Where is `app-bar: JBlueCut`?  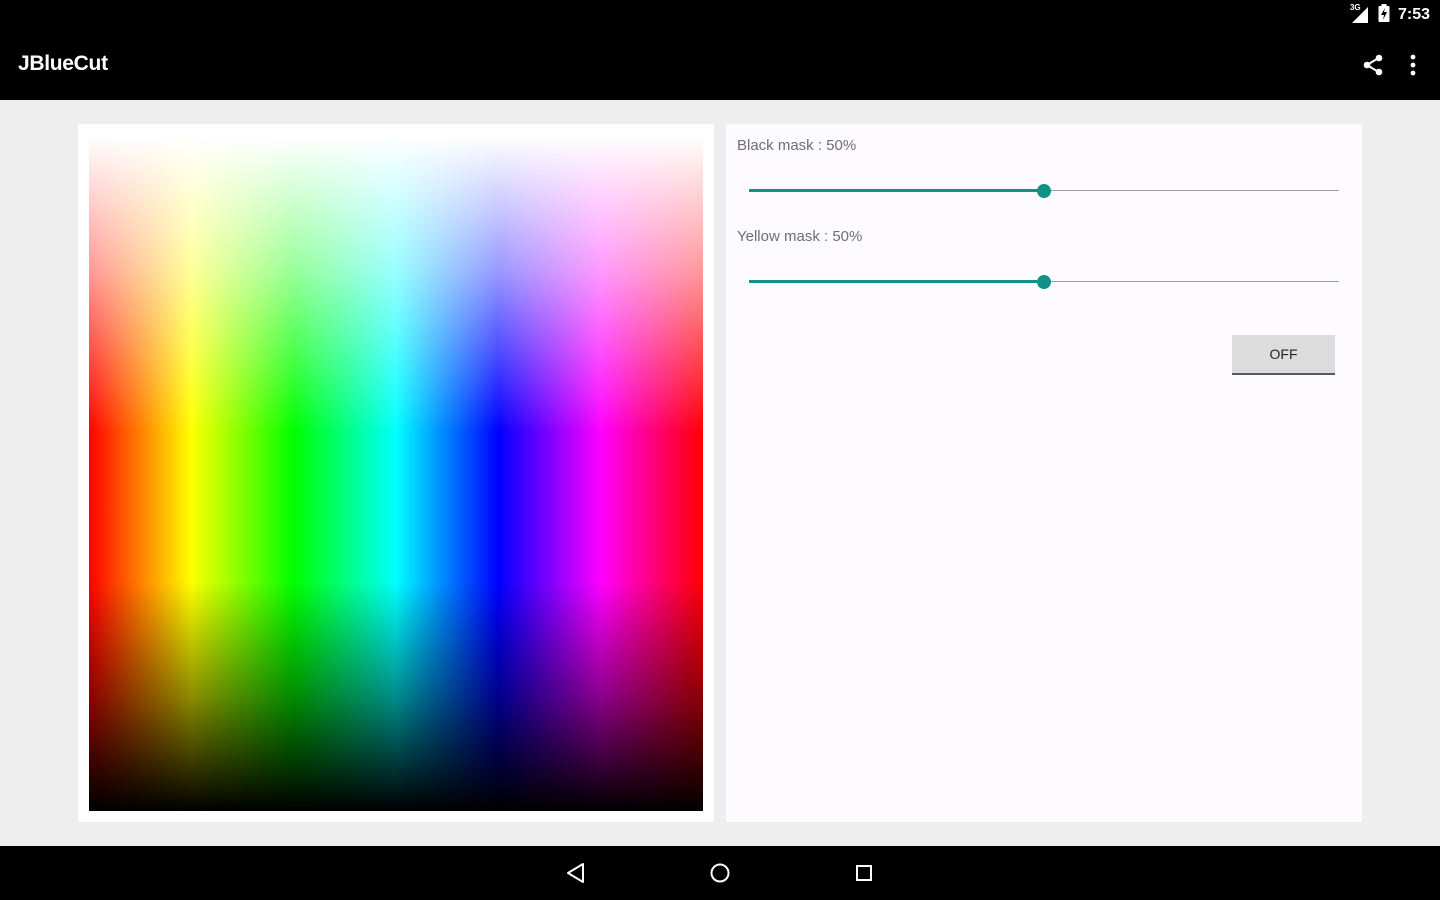 app-bar: JBlueCut is located at coordinates (720, 65).